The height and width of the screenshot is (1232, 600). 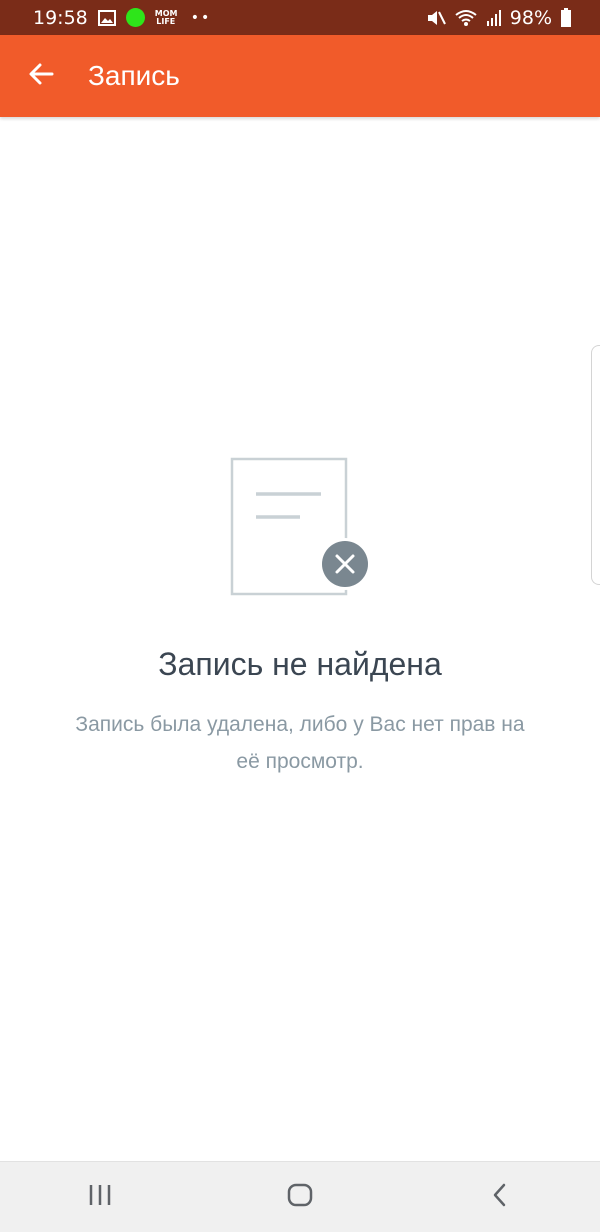 I want to click on momlife-app-icon: MOM LIFE, so click(x=166, y=17).